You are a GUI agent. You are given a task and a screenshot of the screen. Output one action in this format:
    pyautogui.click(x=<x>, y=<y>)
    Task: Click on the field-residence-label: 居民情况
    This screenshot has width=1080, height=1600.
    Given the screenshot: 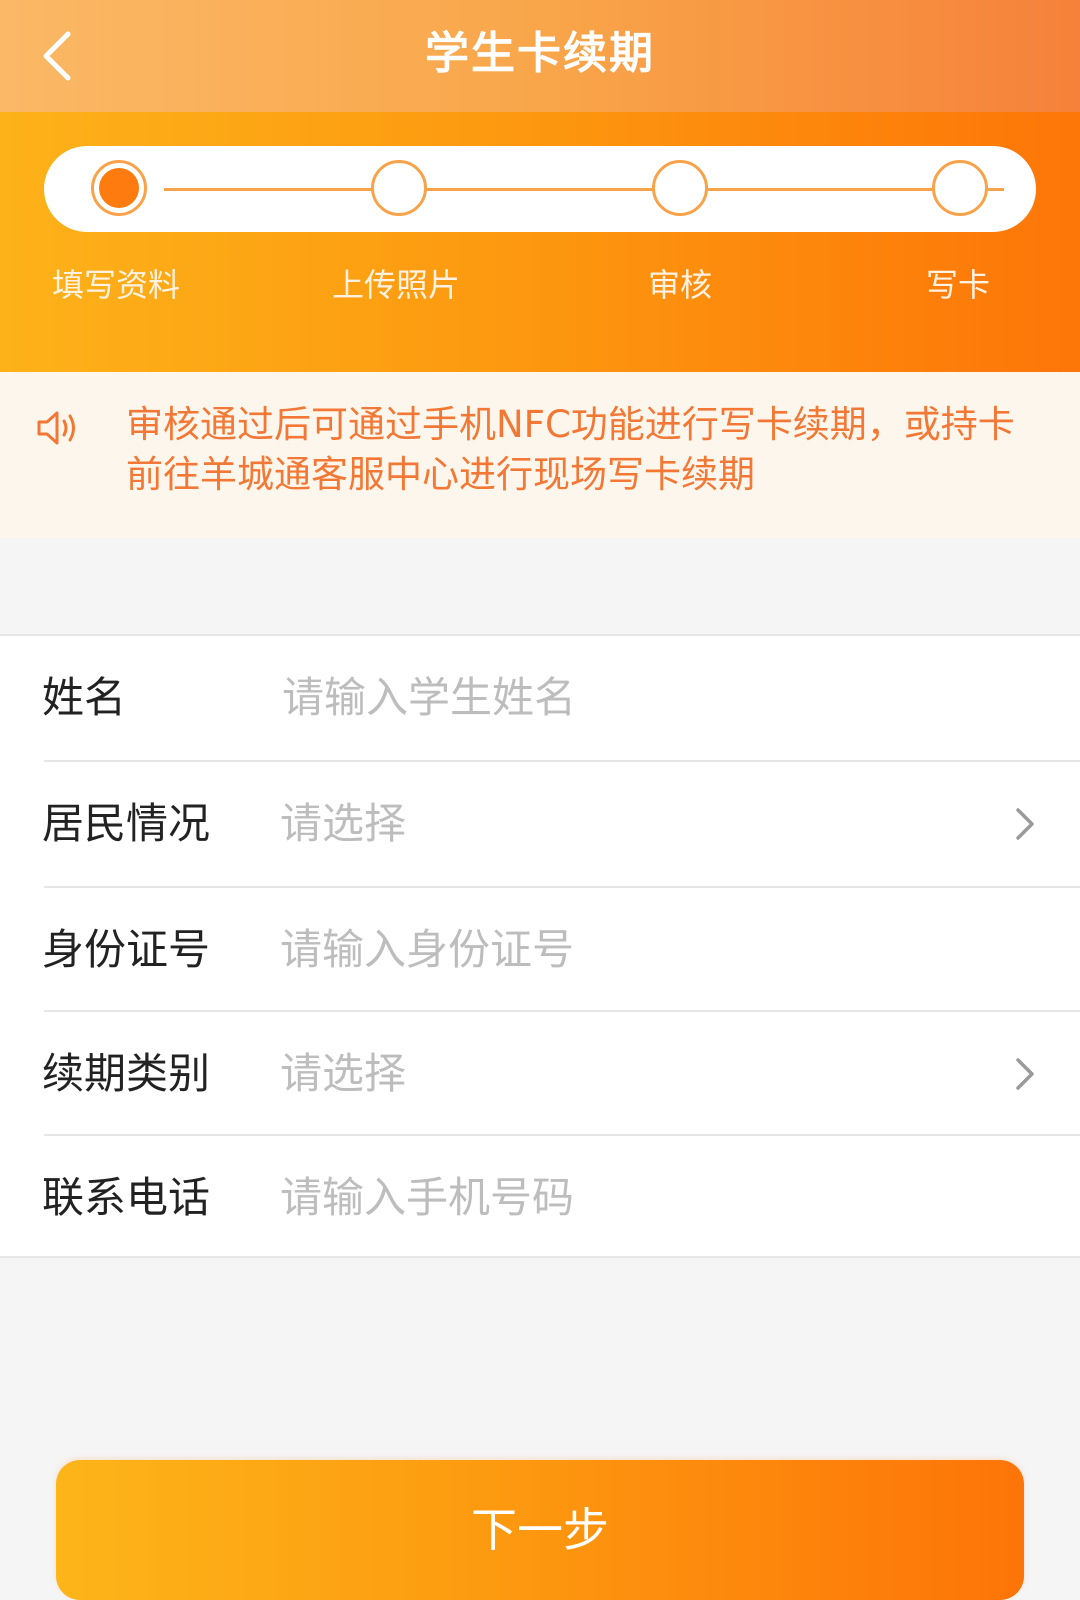 What is the action you would take?
    pyautogui.click(x=126, y=823)
    